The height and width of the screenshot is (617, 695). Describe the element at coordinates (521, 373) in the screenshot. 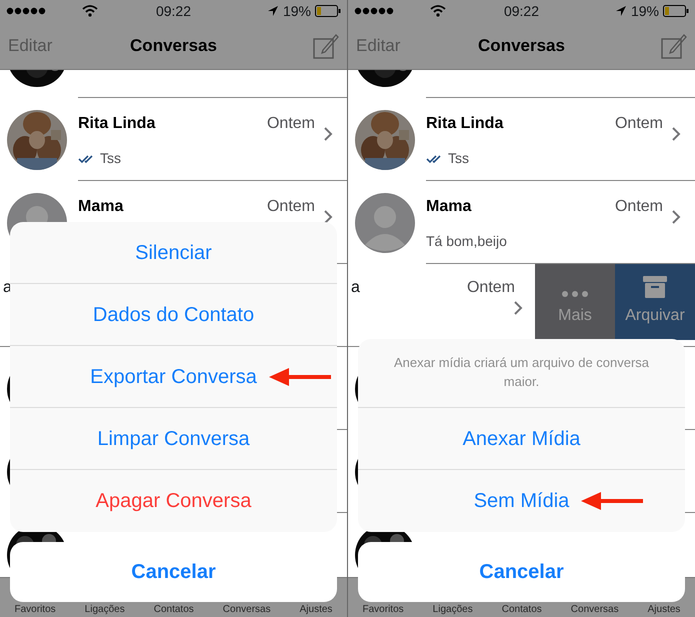

I see `sheet-message: Anexar mídia criará um arquivo de conversa maior.` at that location.